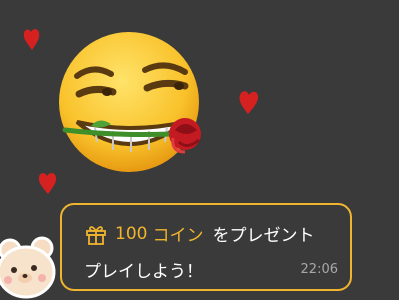 This screenshot has width=399, height=300. What do you see at coordinates (28, 267) in the screenshot?
I see `bear-sticker` at bounding box center [28, 267].